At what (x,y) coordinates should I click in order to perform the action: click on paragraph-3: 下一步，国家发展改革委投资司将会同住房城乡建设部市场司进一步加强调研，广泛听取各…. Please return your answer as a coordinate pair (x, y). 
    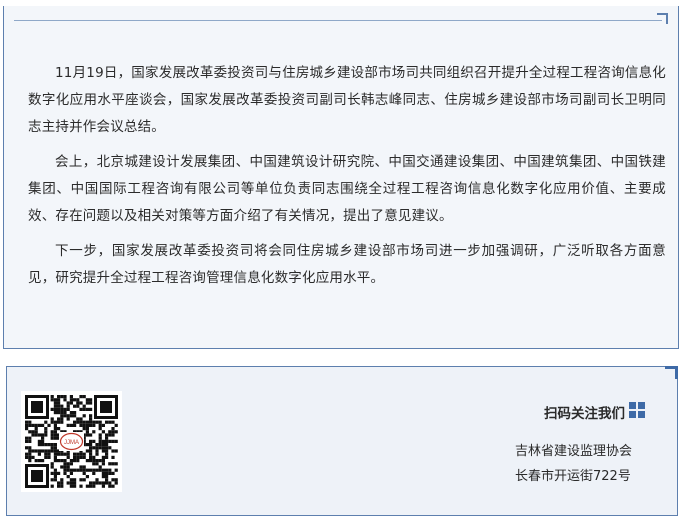
    Looking at the image, I should click on (347, 264).